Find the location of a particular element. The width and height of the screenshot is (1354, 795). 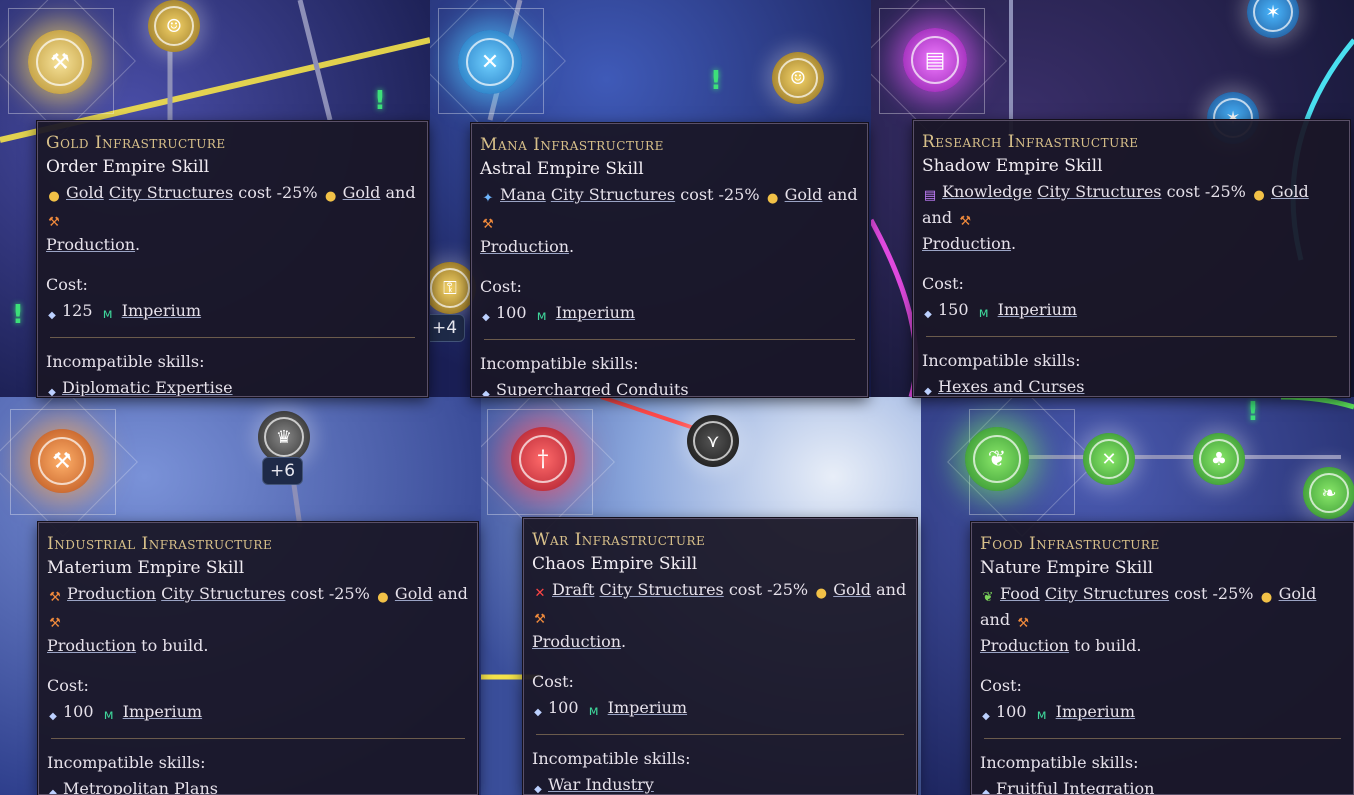

hammer-icon: ⚒ is located at coordinates (62, 461).